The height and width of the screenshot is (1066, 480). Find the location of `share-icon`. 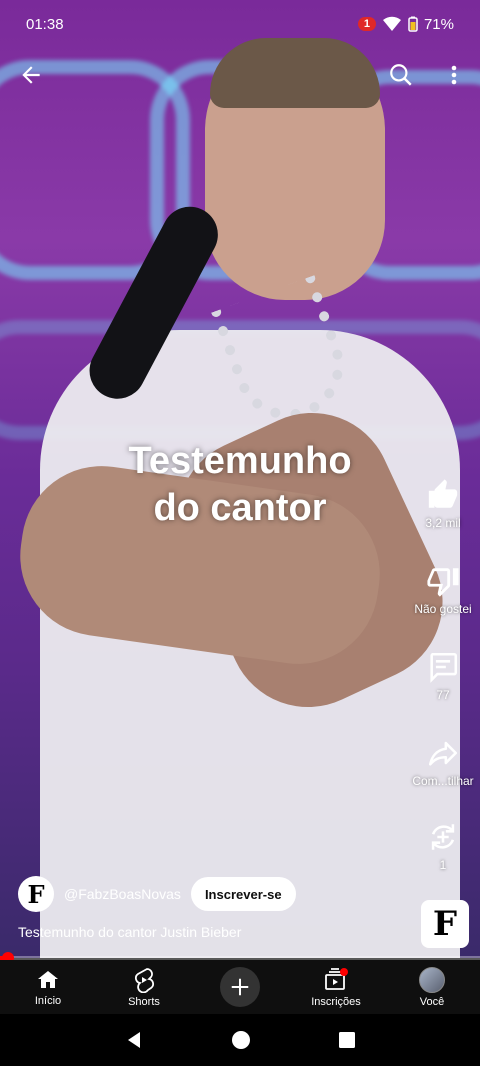

share-icon is located at coordinates (443, 753).